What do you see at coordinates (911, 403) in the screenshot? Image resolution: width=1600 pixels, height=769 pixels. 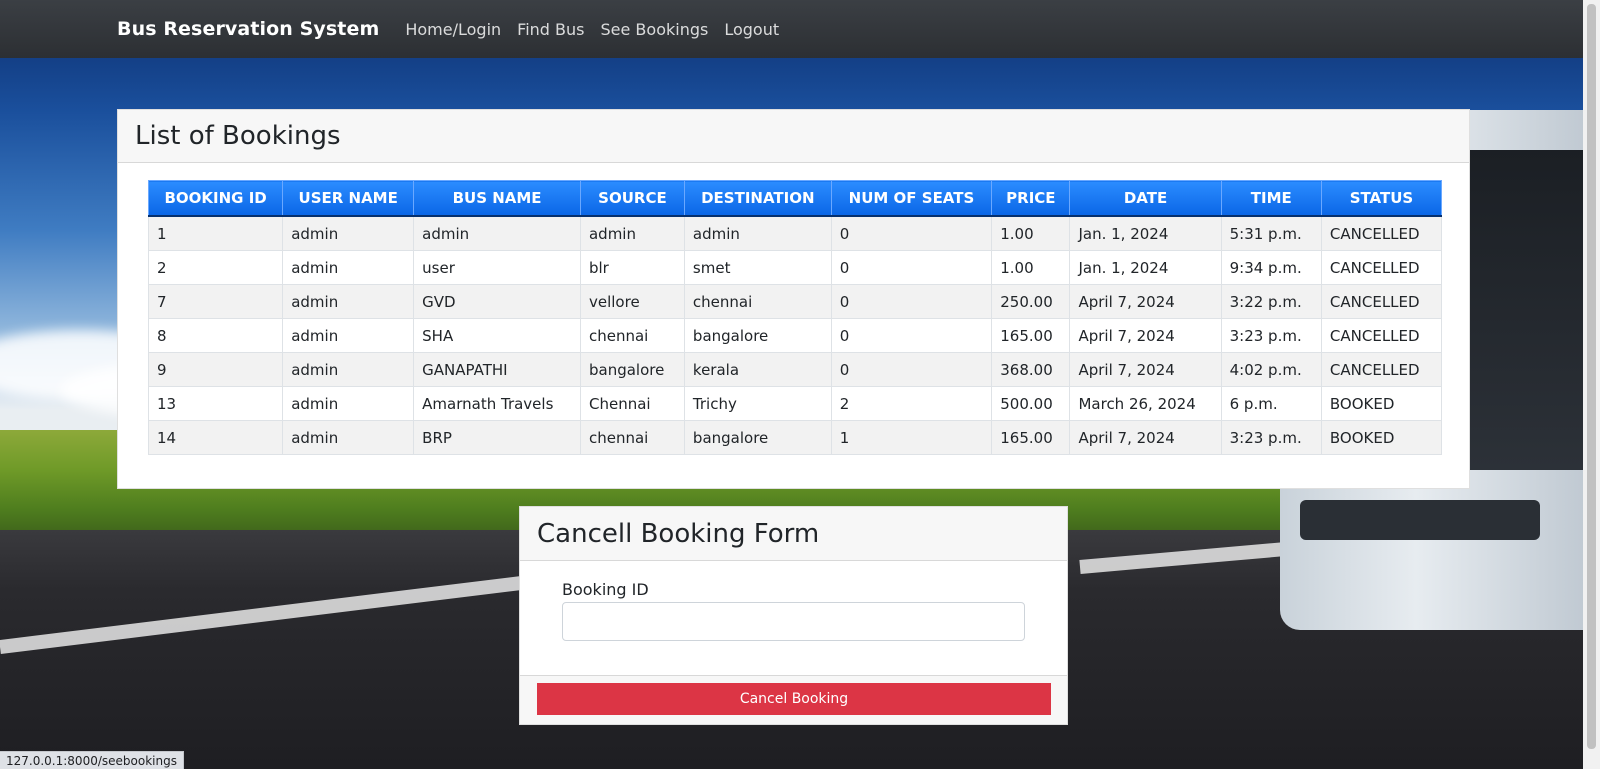 I see `cell-num-of-seats: 2` at bounding box center [911, 403].